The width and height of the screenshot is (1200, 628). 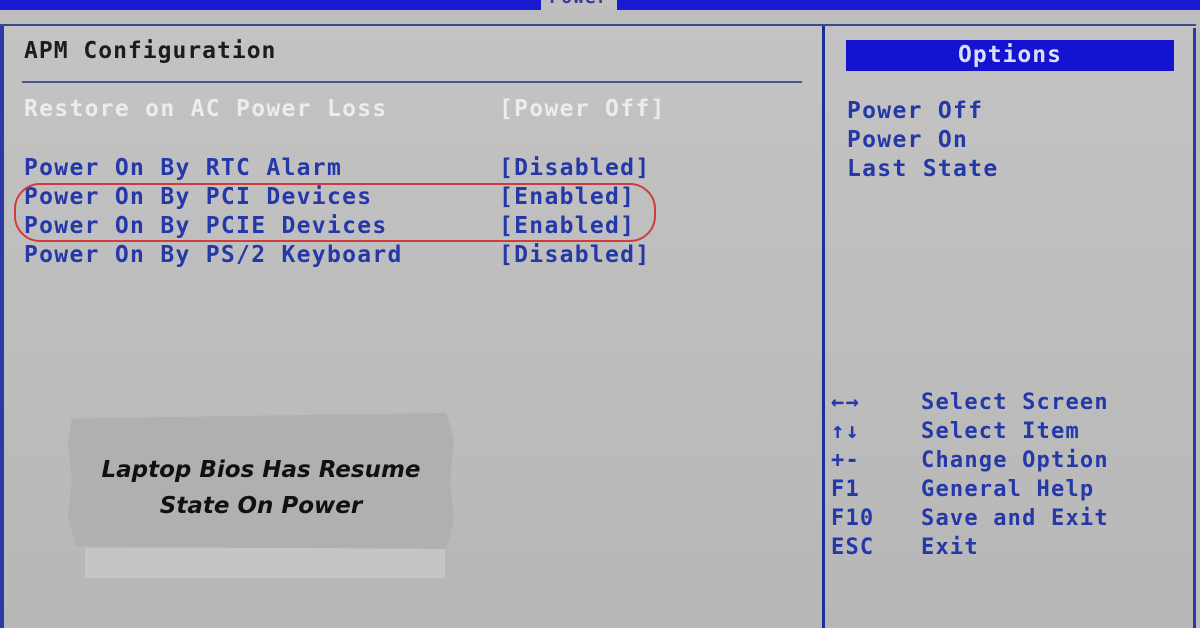 I want to click on setting-row-rtc-alarm: Power On By RTC Alarm [Disabled], so click(x=336, y=169).